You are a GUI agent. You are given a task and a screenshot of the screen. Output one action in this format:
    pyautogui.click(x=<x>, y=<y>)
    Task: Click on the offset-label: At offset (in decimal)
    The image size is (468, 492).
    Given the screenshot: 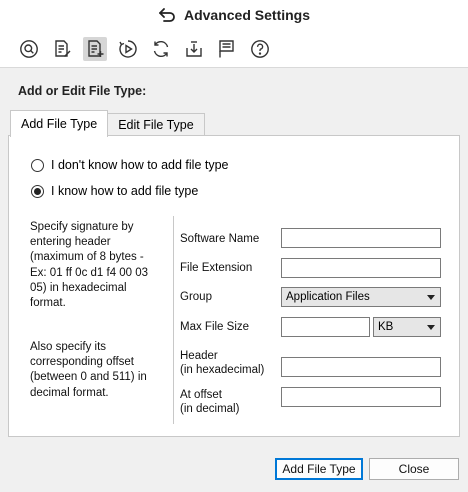 What is the action you would take?
    pyautogui.click(x=209, y=402)
    